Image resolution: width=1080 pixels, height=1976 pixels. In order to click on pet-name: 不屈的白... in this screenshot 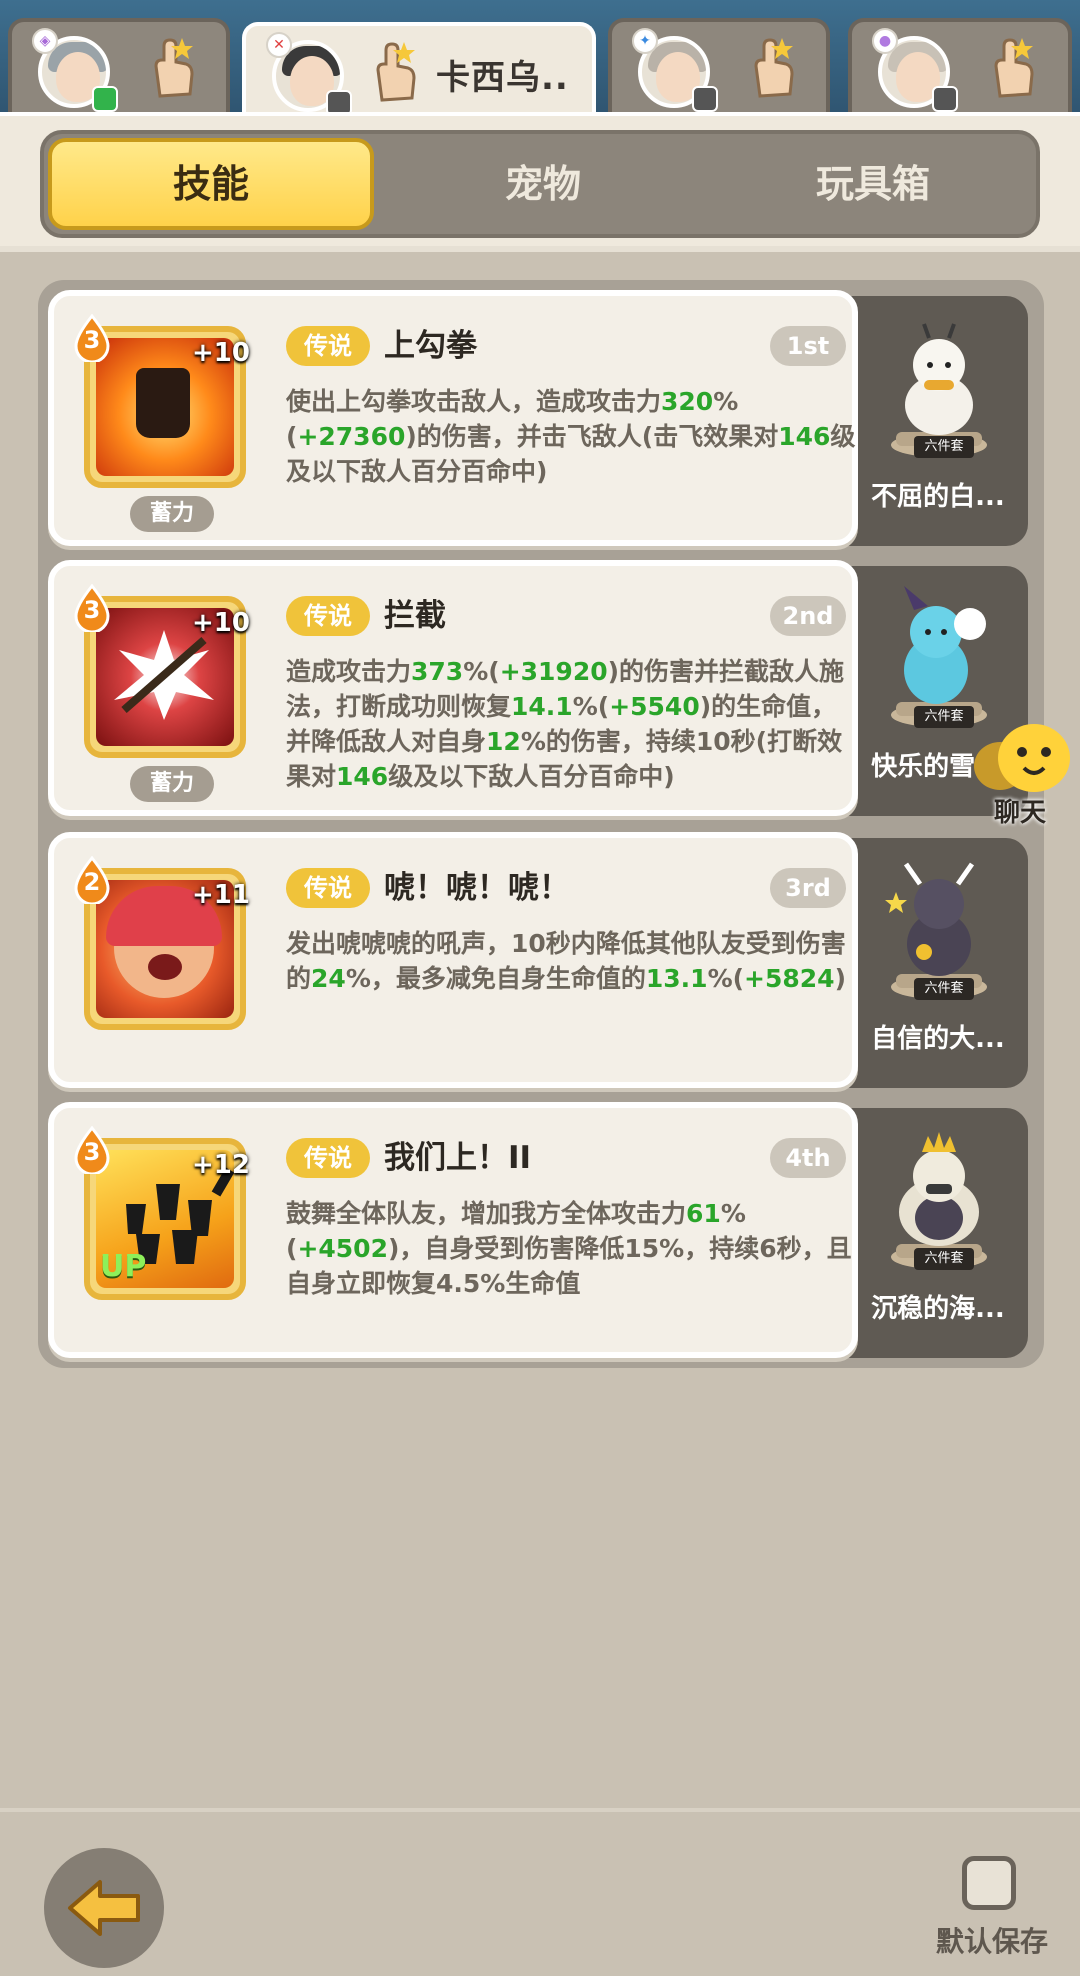, I will do `click(938, 497)`.